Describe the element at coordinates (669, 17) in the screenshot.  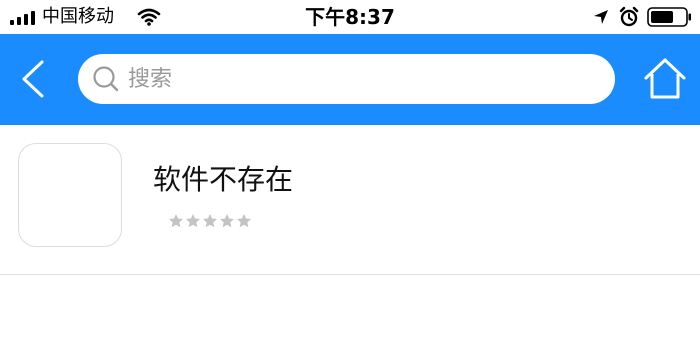
I see `battery-icon` at that location.